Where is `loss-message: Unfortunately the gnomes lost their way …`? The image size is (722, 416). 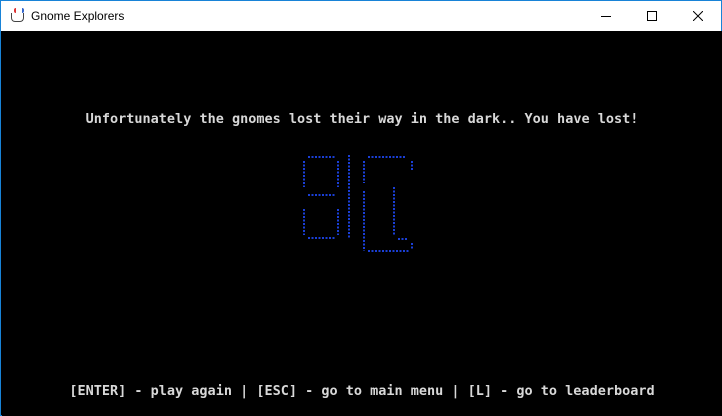
loss-message: Unfortunately the gnomes lost their way … is located at coordinates (362, 119).